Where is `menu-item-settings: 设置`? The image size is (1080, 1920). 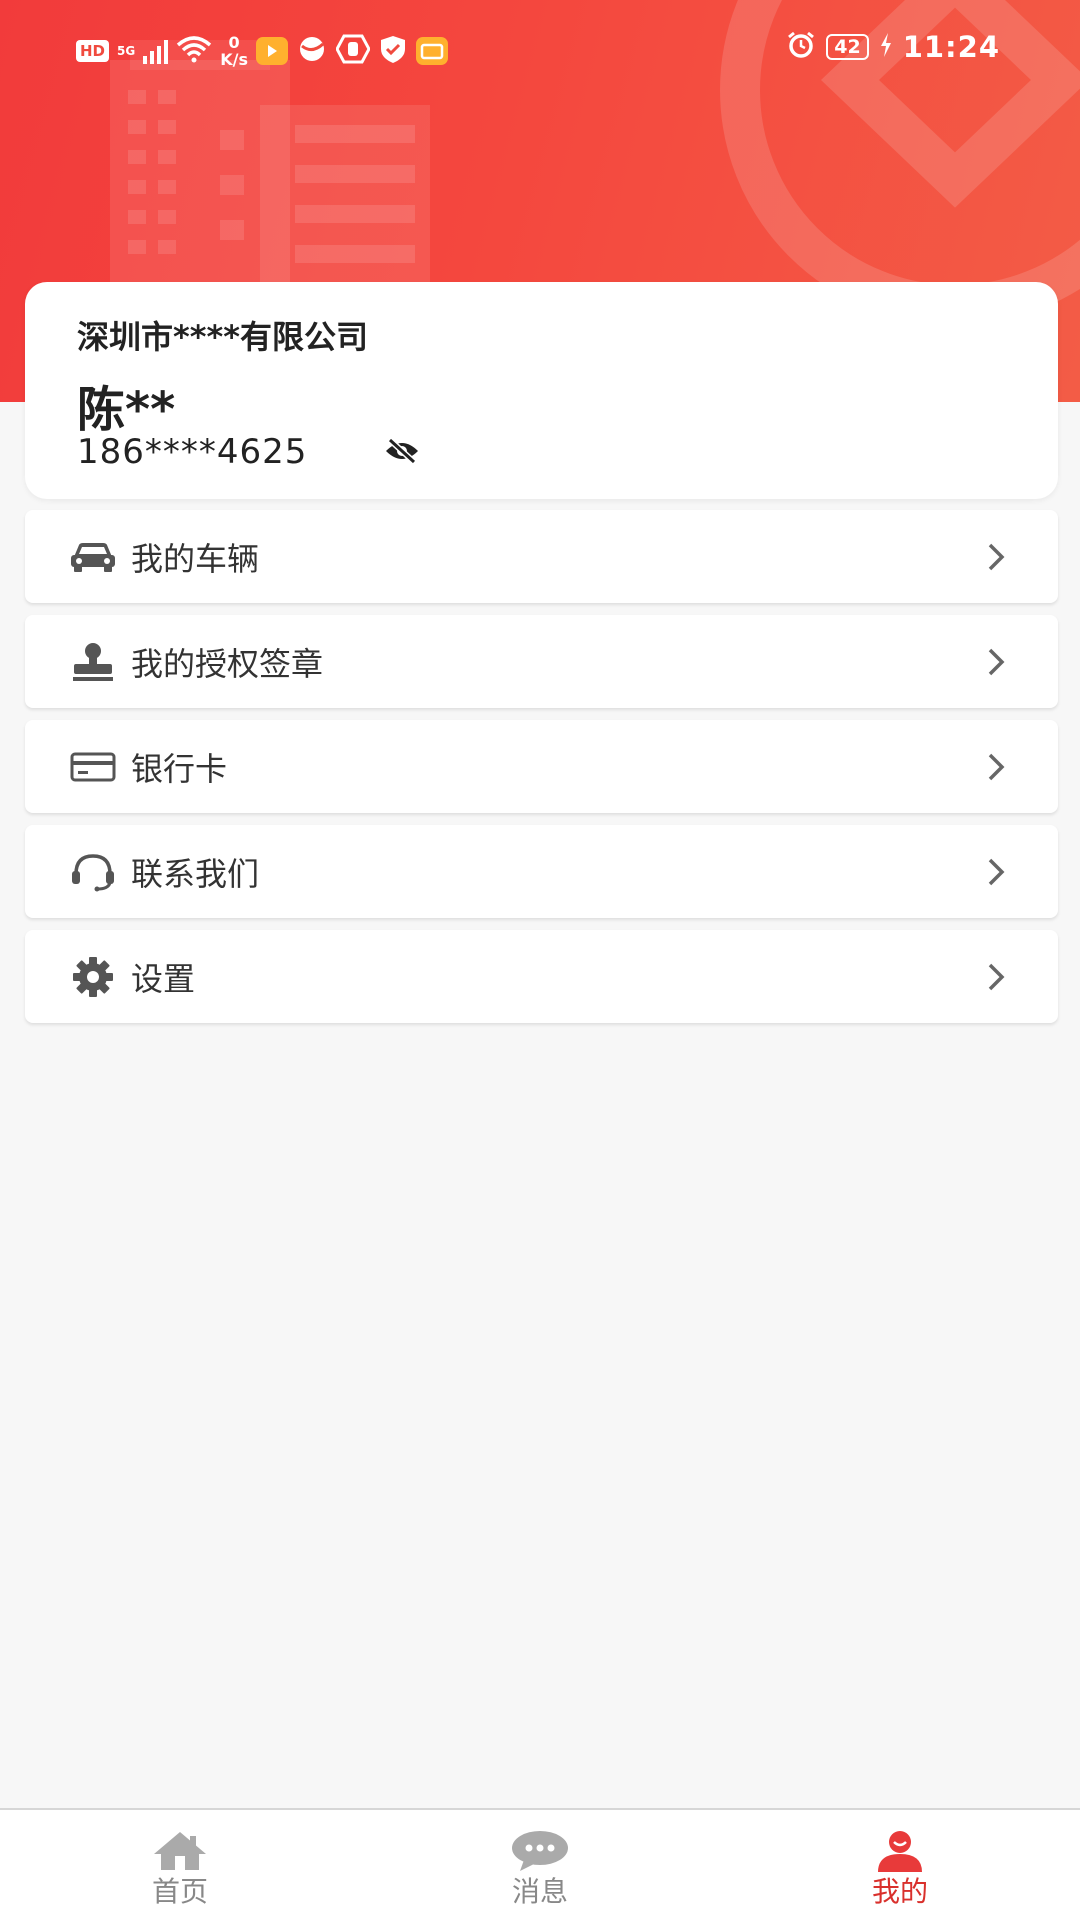 menu-item-settings: 设置 is located at coordinates (541, 976).